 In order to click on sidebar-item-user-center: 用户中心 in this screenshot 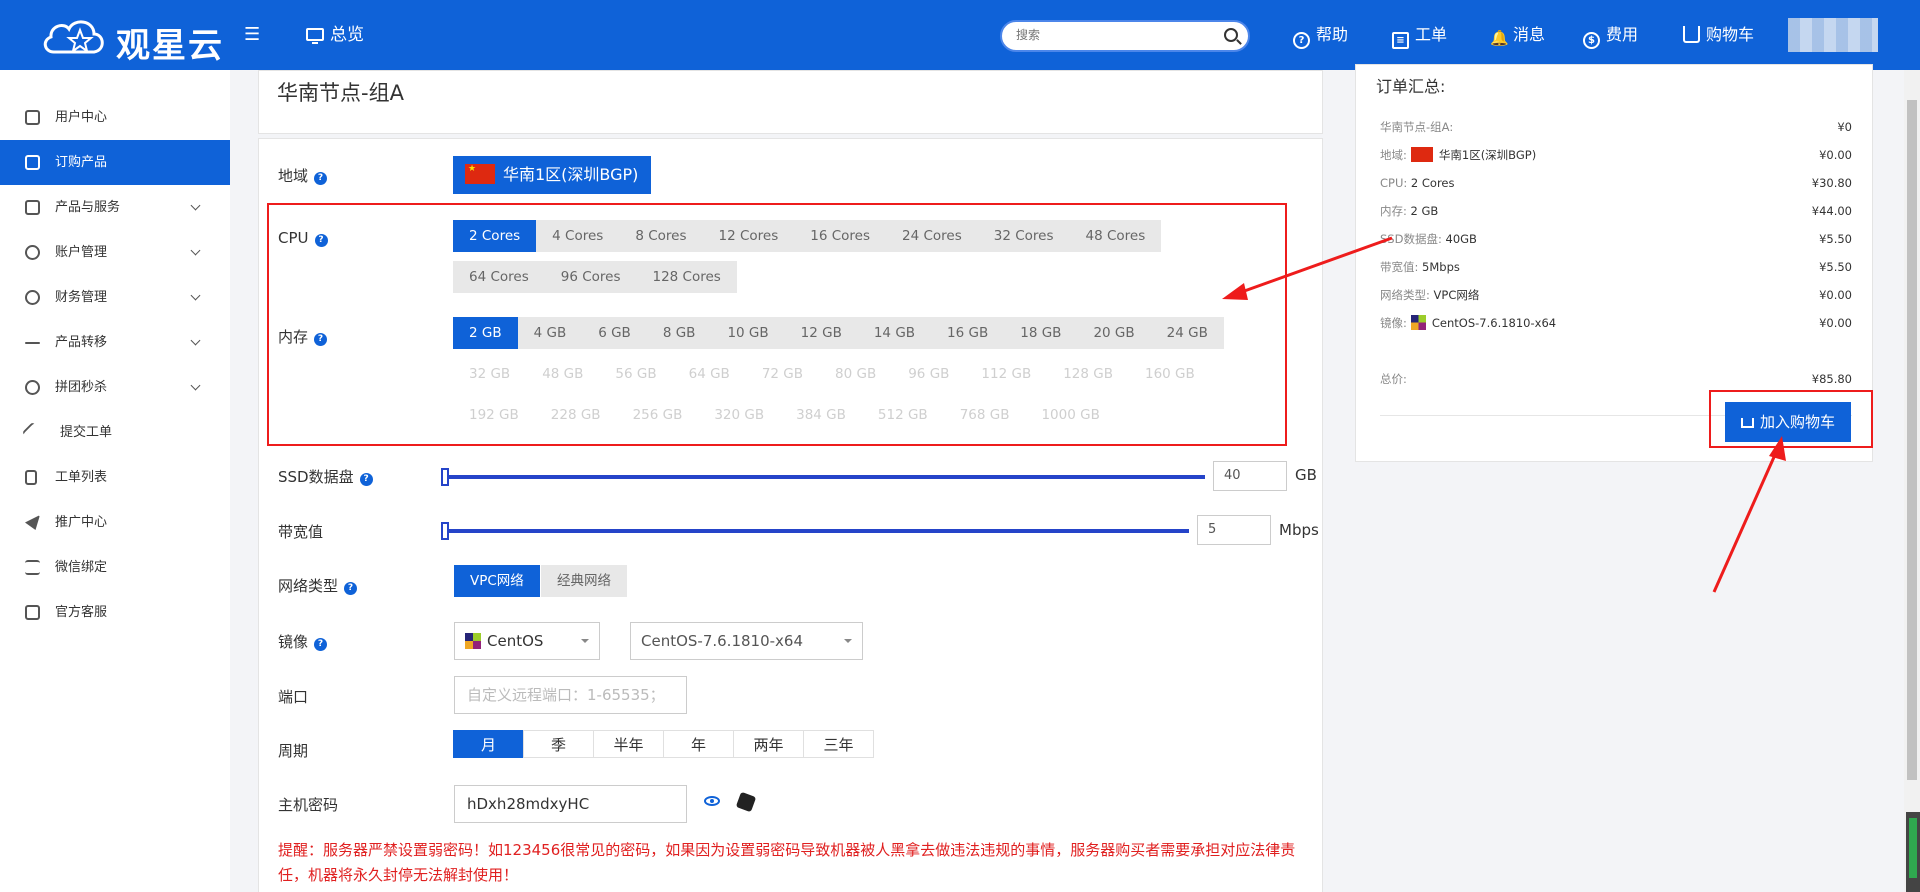, I will do `click(115, 117)`.